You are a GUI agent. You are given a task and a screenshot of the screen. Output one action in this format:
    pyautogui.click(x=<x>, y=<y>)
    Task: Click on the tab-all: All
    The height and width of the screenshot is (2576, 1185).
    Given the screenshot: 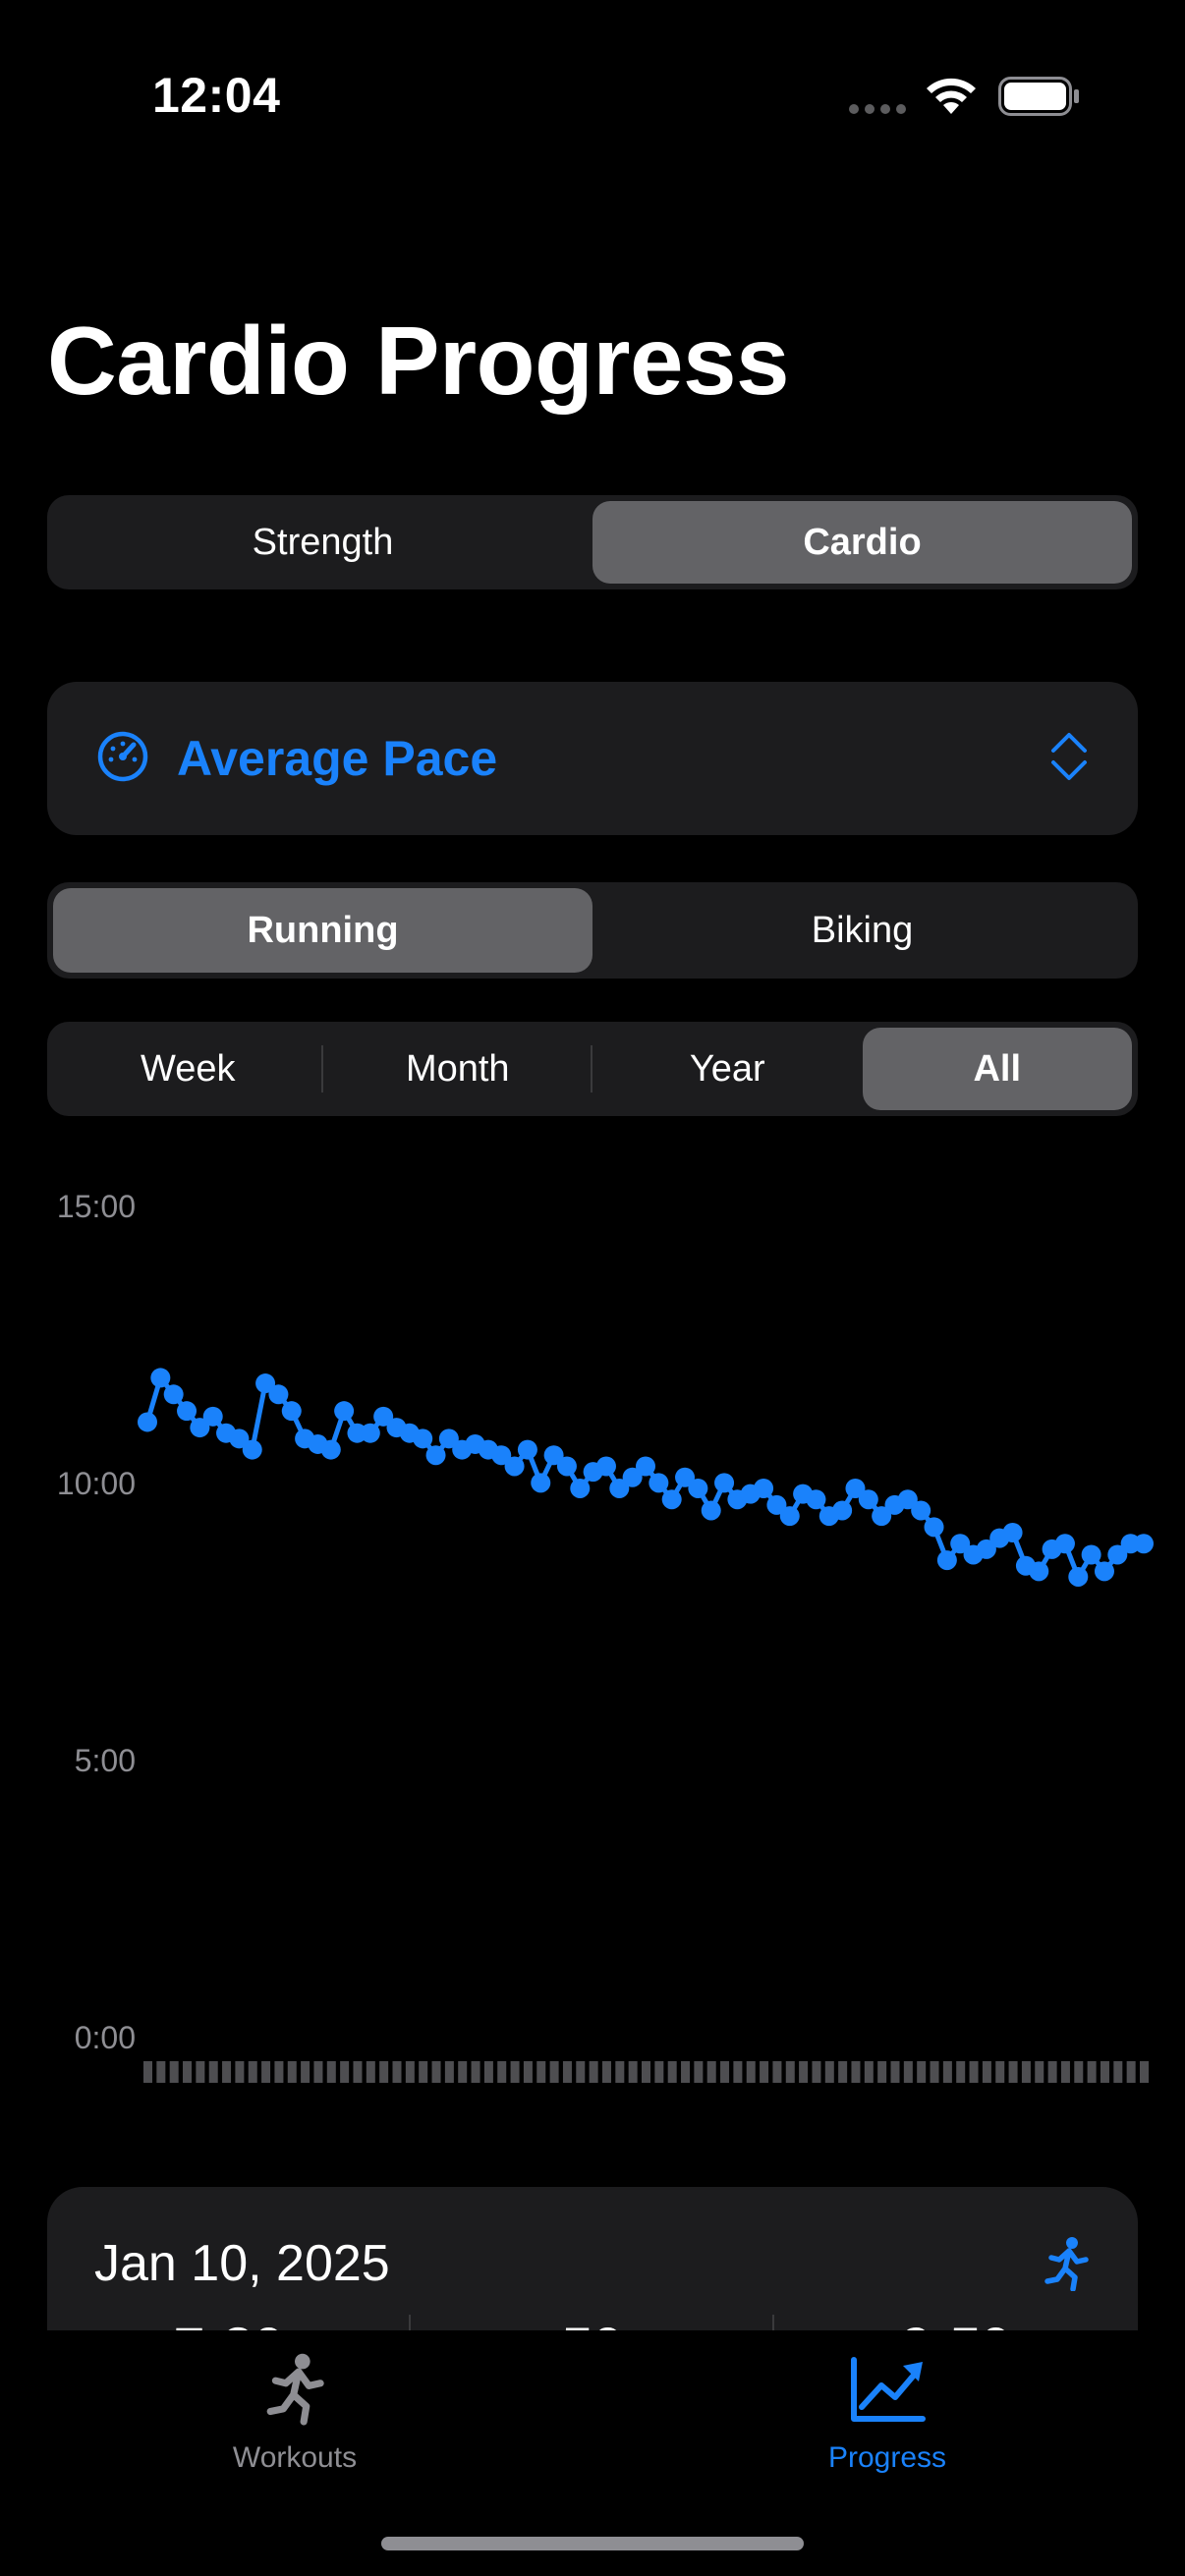 What is the action you would take?
    pyautogui.click(x=997, y=1069)
    